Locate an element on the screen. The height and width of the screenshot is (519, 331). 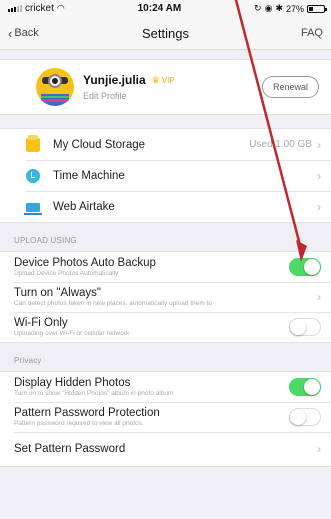
row-label: Display Hidden Photos is located at coordinates (72, 382).